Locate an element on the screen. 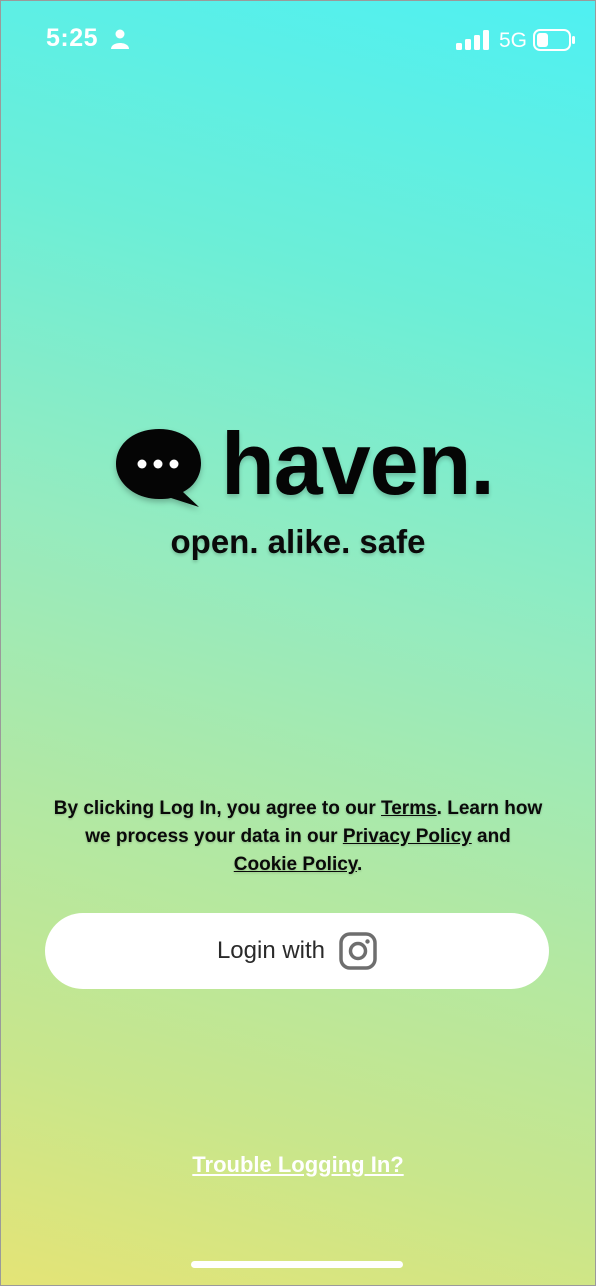 This screenshot has height=1286, width=596. legal-prefix: By clicking Log In, you agree to our is located at coordinates (217, 808).